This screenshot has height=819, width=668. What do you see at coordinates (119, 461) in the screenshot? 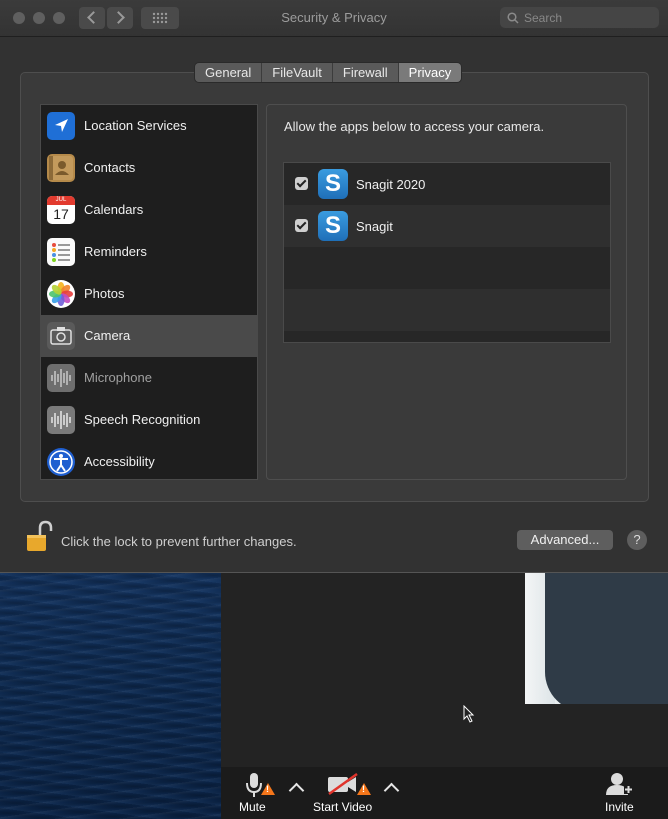
I see `sidebar-item-label: Accessibility` at bounding box center [119, 461].